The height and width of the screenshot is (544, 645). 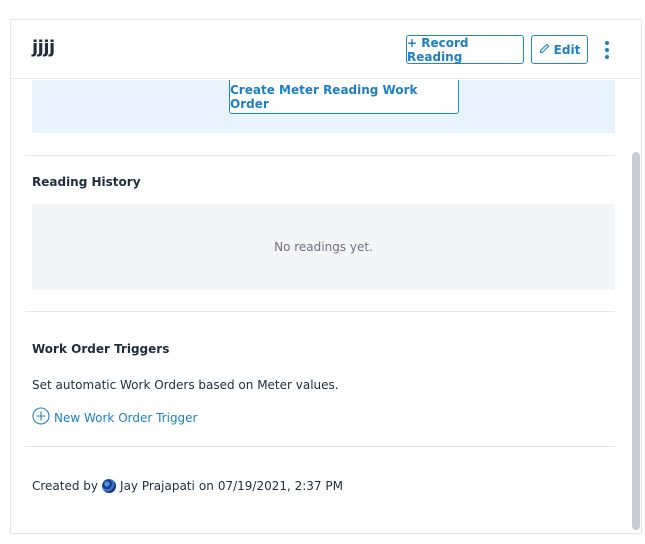 I want to click on empty-readings-text: No readings yet., so click(x=323, y=247).